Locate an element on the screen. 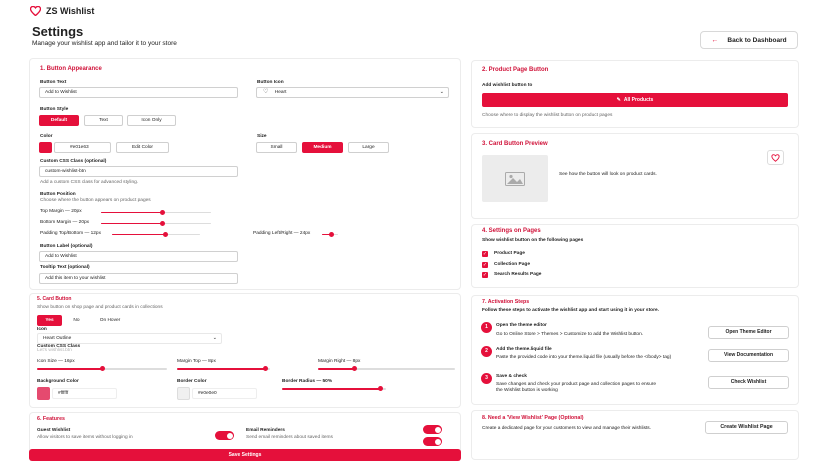 The height and width of the screenshot is (466, 828). card-css-value: Let's wishlist.btn is located at coordinates (54, 350).